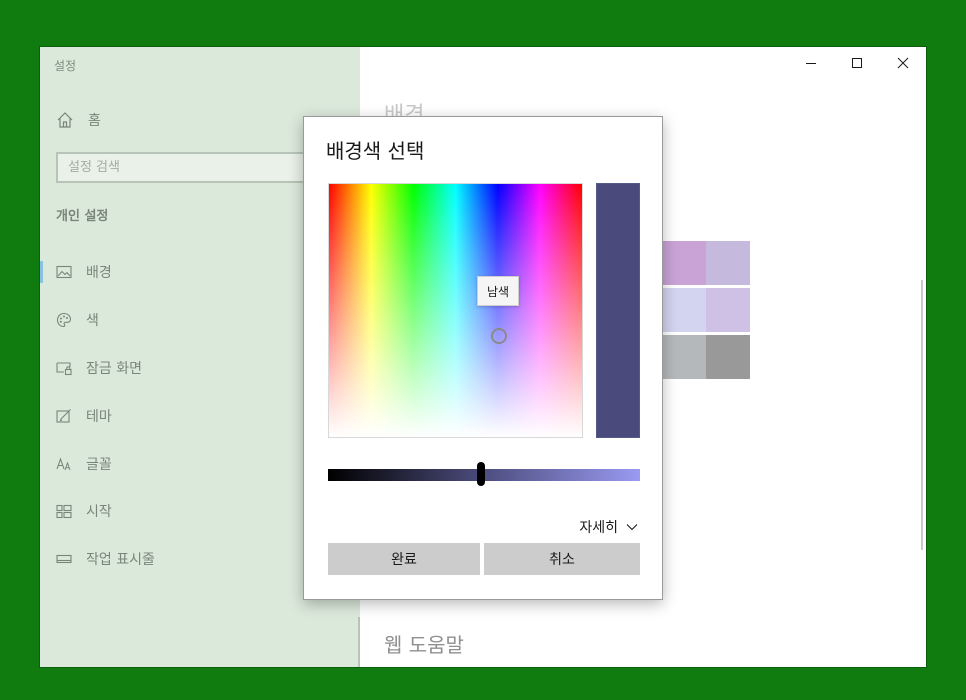 The height and width of the screenshot is (700, 966). I want to click on taskbar-icon, so click(64, 559).